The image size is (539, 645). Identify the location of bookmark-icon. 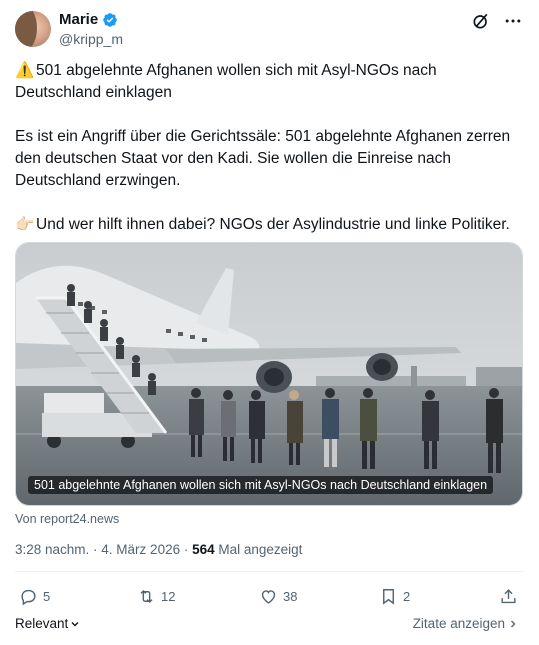
(388, 597).